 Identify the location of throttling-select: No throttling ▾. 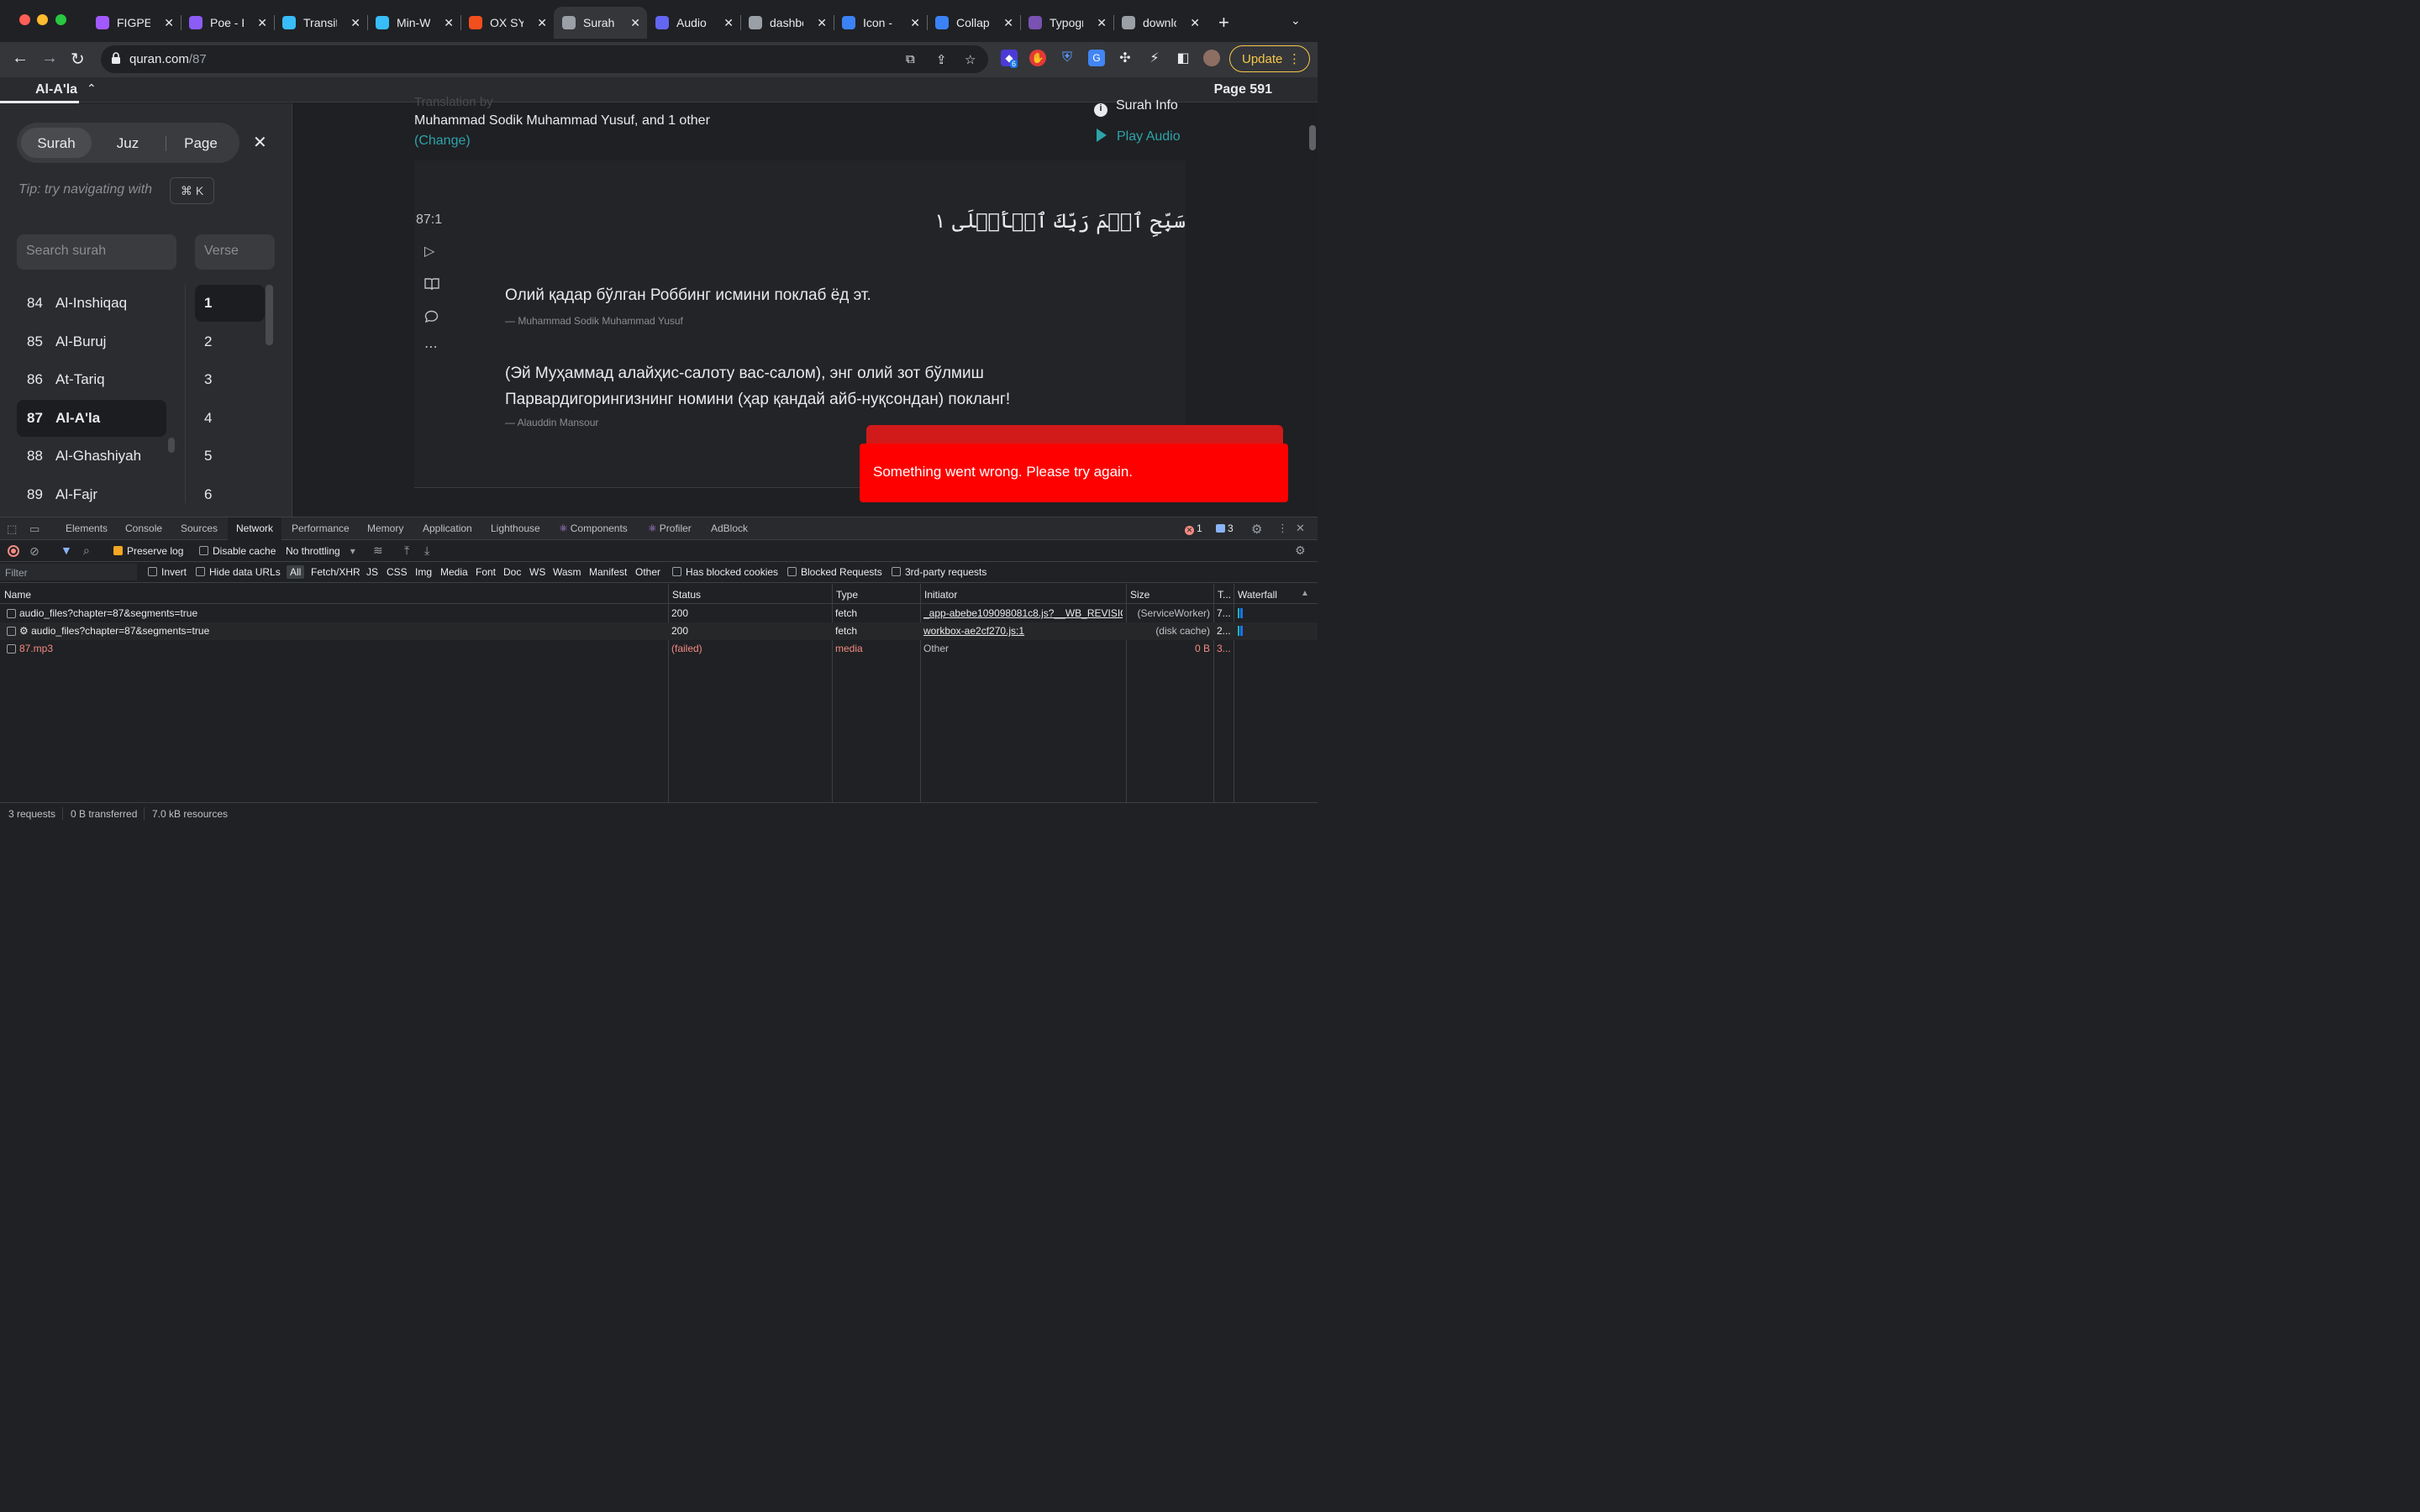
(321, 551).